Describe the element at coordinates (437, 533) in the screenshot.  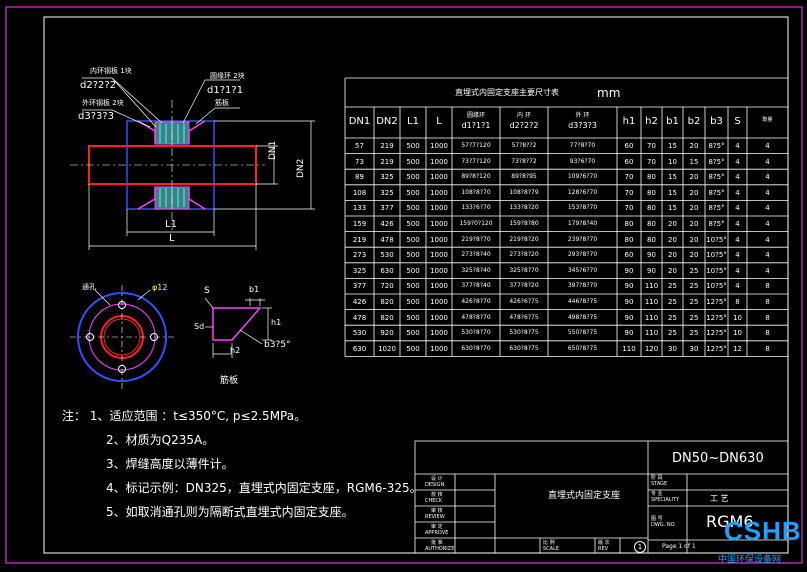
I see `title-left-label-en: APPROVE` at that location.